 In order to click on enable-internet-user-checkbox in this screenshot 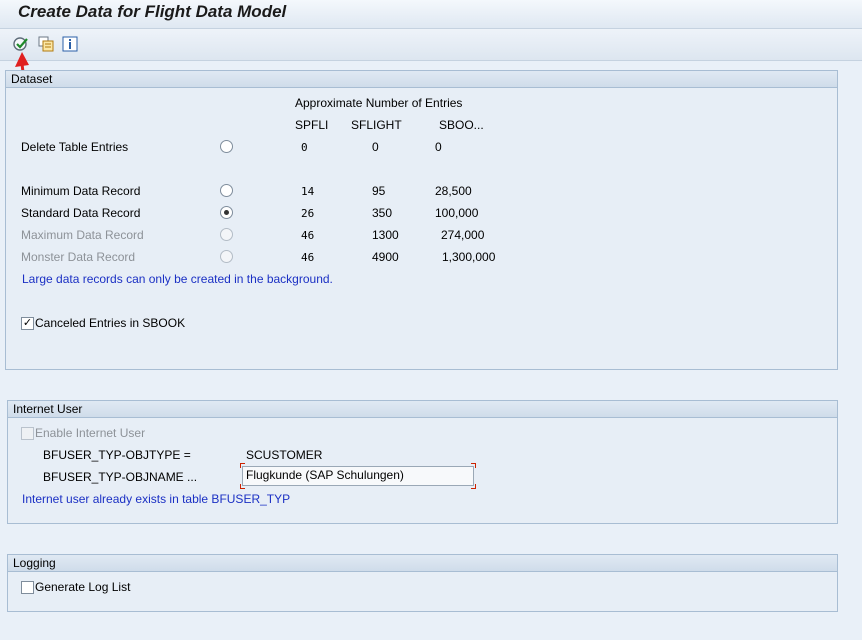, I will do `click(27, 433)`.